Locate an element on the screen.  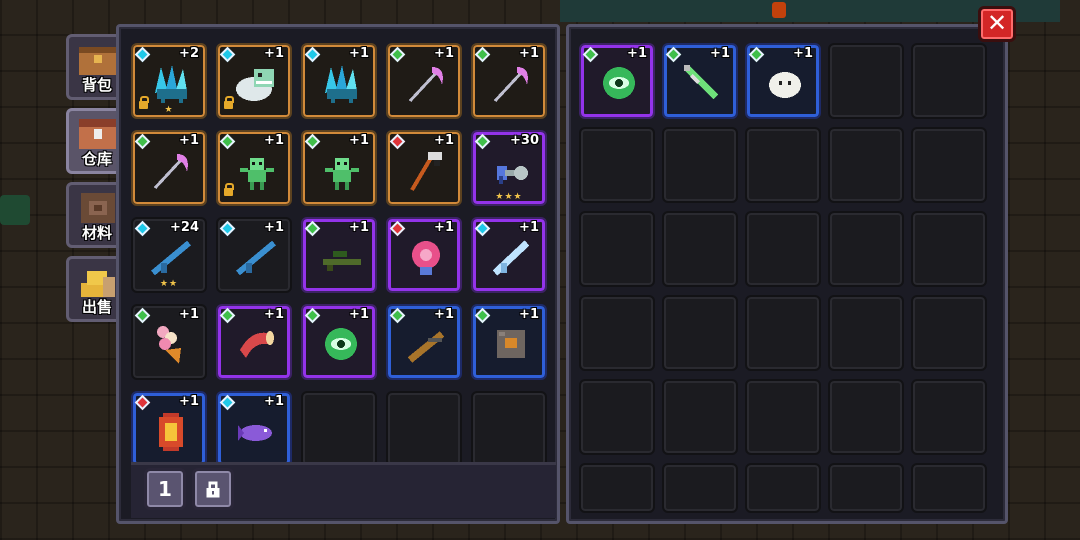
item-count: +24 is located at coordinates (184, 227).